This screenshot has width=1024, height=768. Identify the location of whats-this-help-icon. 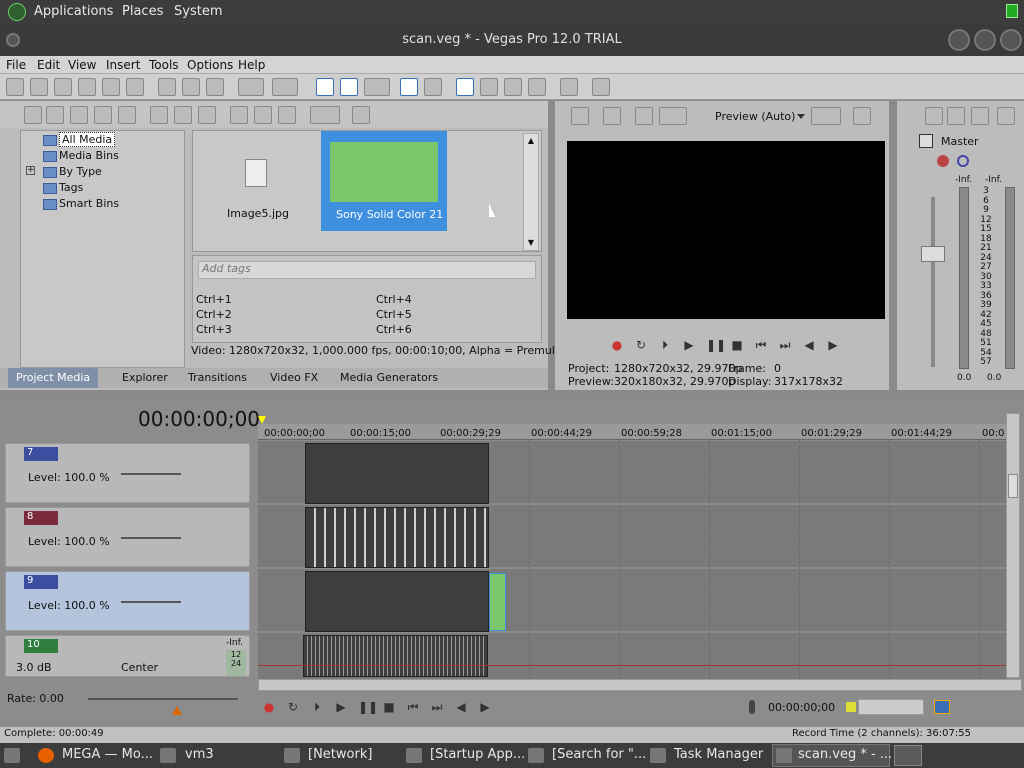
(601, 87).